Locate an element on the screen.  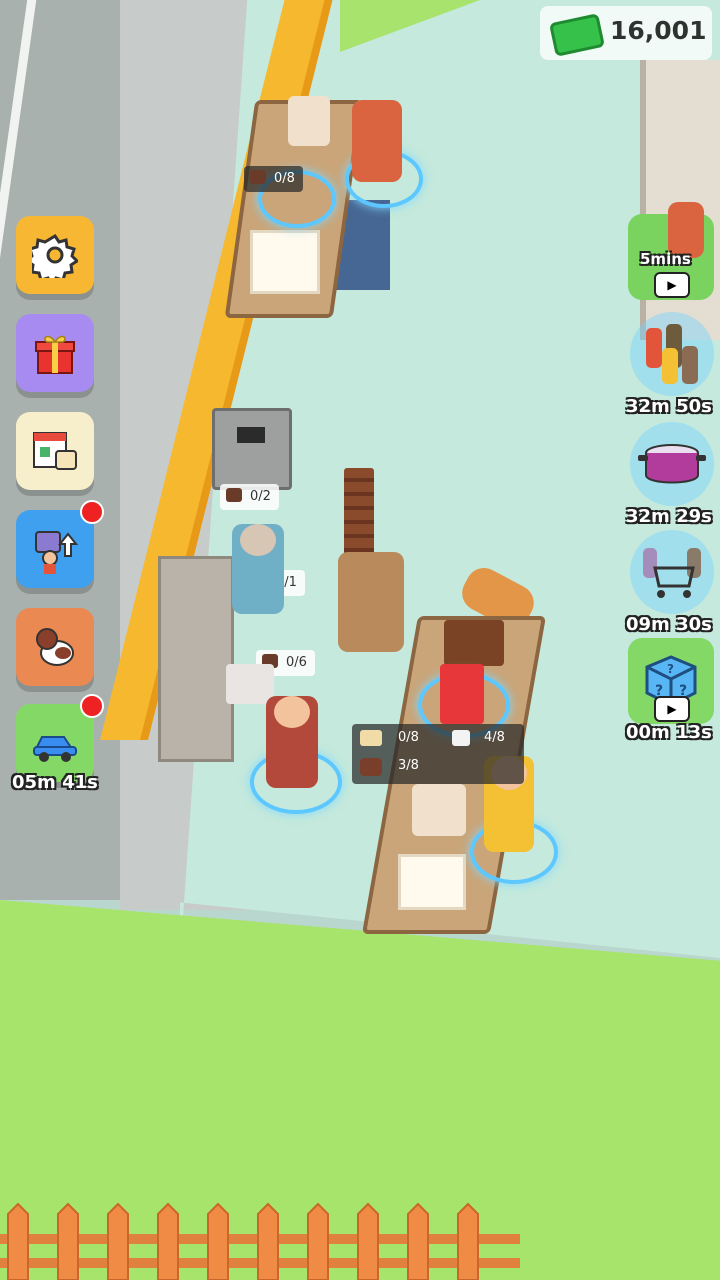
recipe-panel: 0/8 4/8 3/8 is located at coordinates (438, 754).